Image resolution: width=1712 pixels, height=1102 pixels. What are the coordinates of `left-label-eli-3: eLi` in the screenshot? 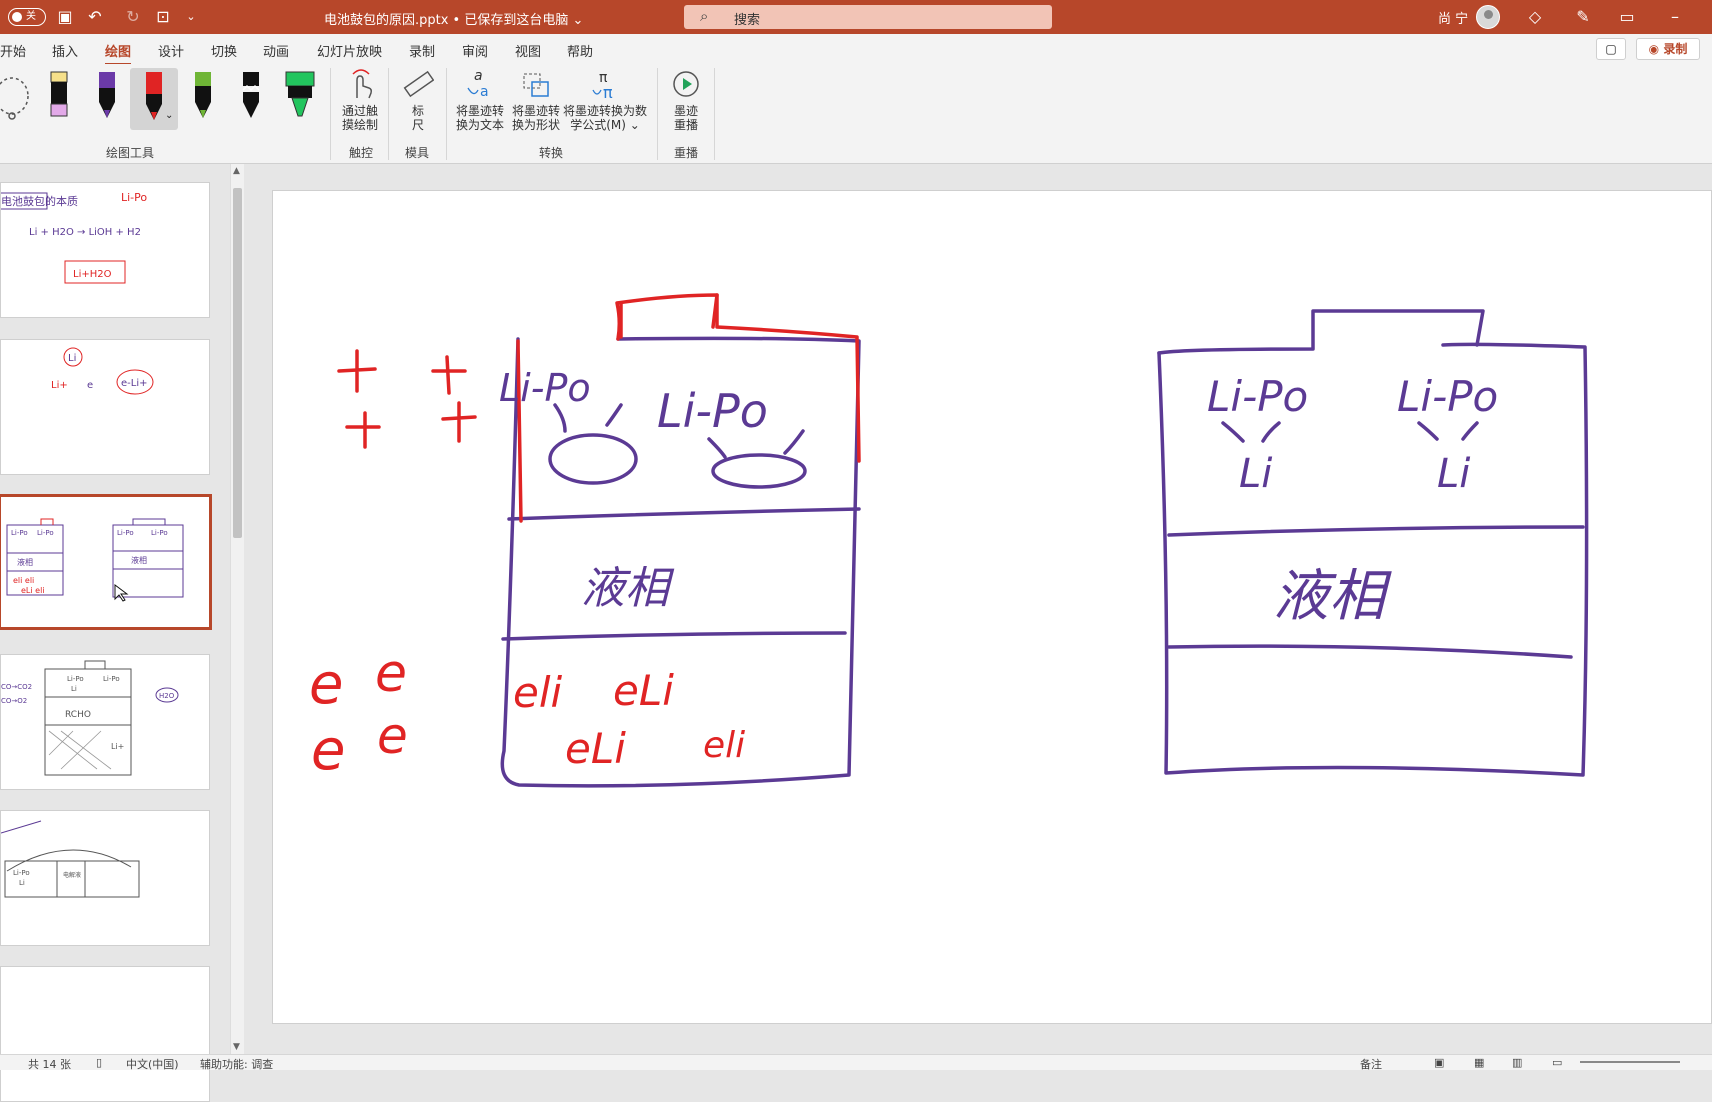 It's located at (595, 748).